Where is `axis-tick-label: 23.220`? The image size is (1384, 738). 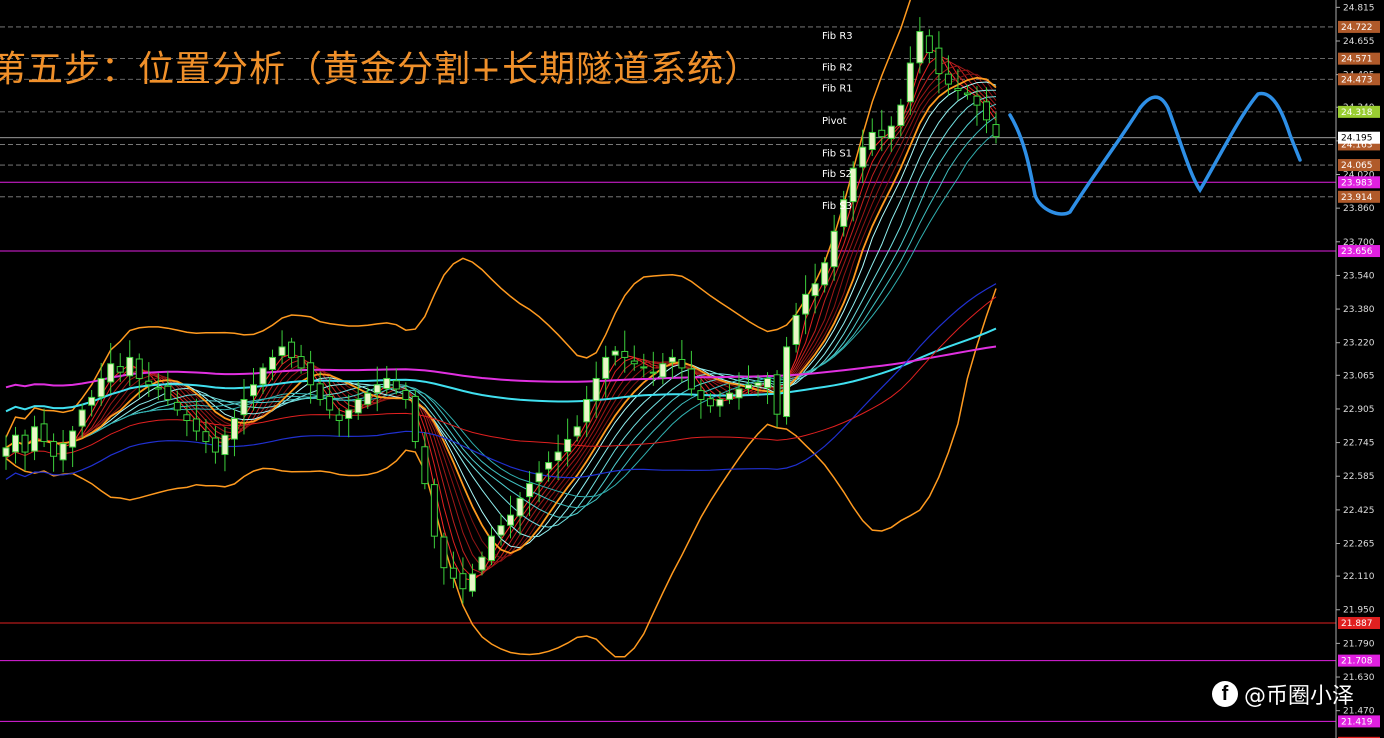 axis-tick-label: 23.220 is located at coordinates (1359, 344).